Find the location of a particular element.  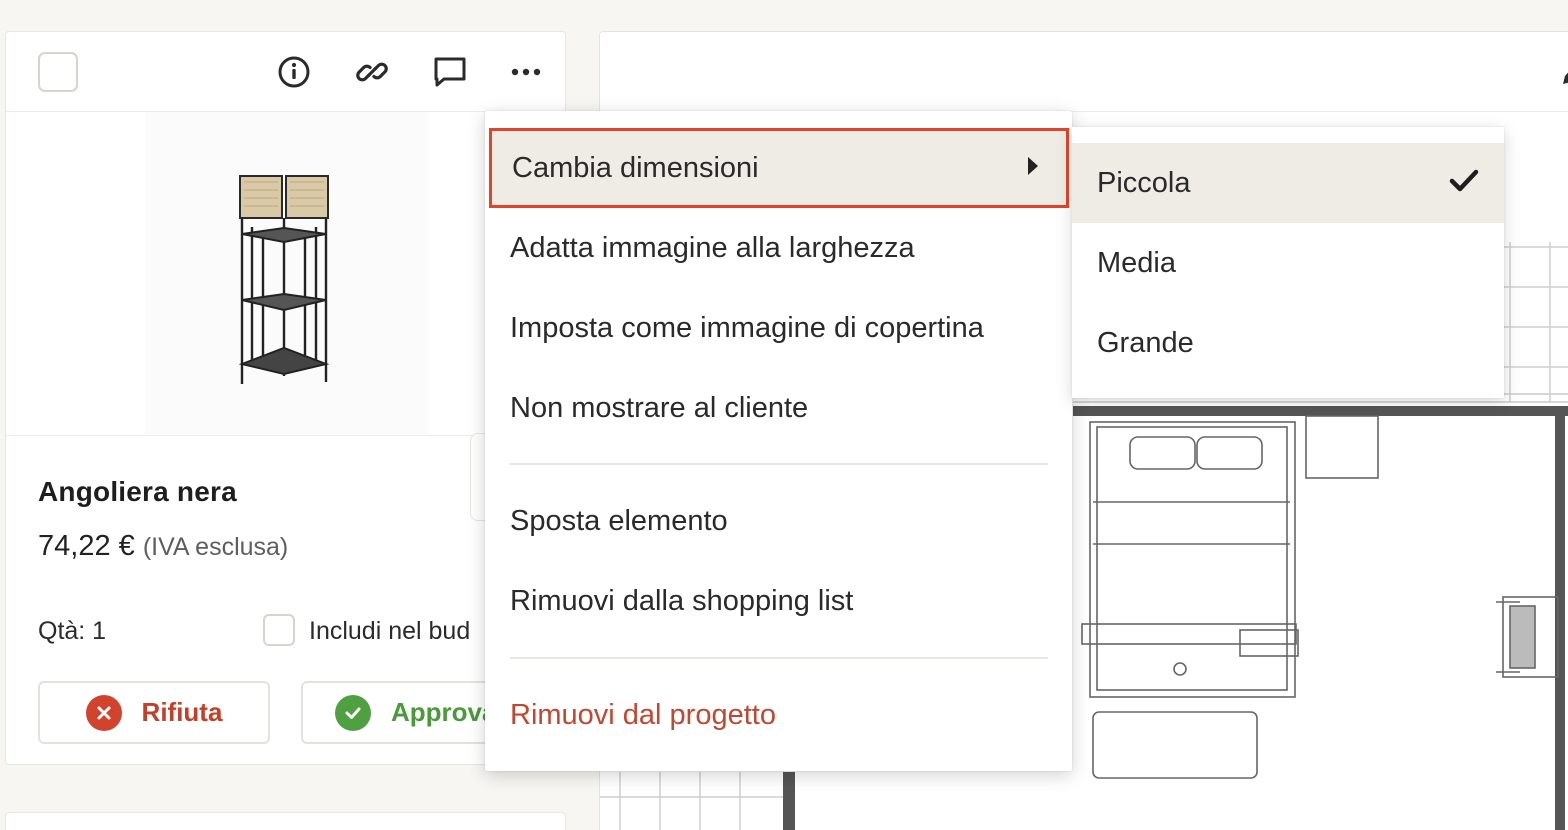

card-header is located at coordinates (285, 72).